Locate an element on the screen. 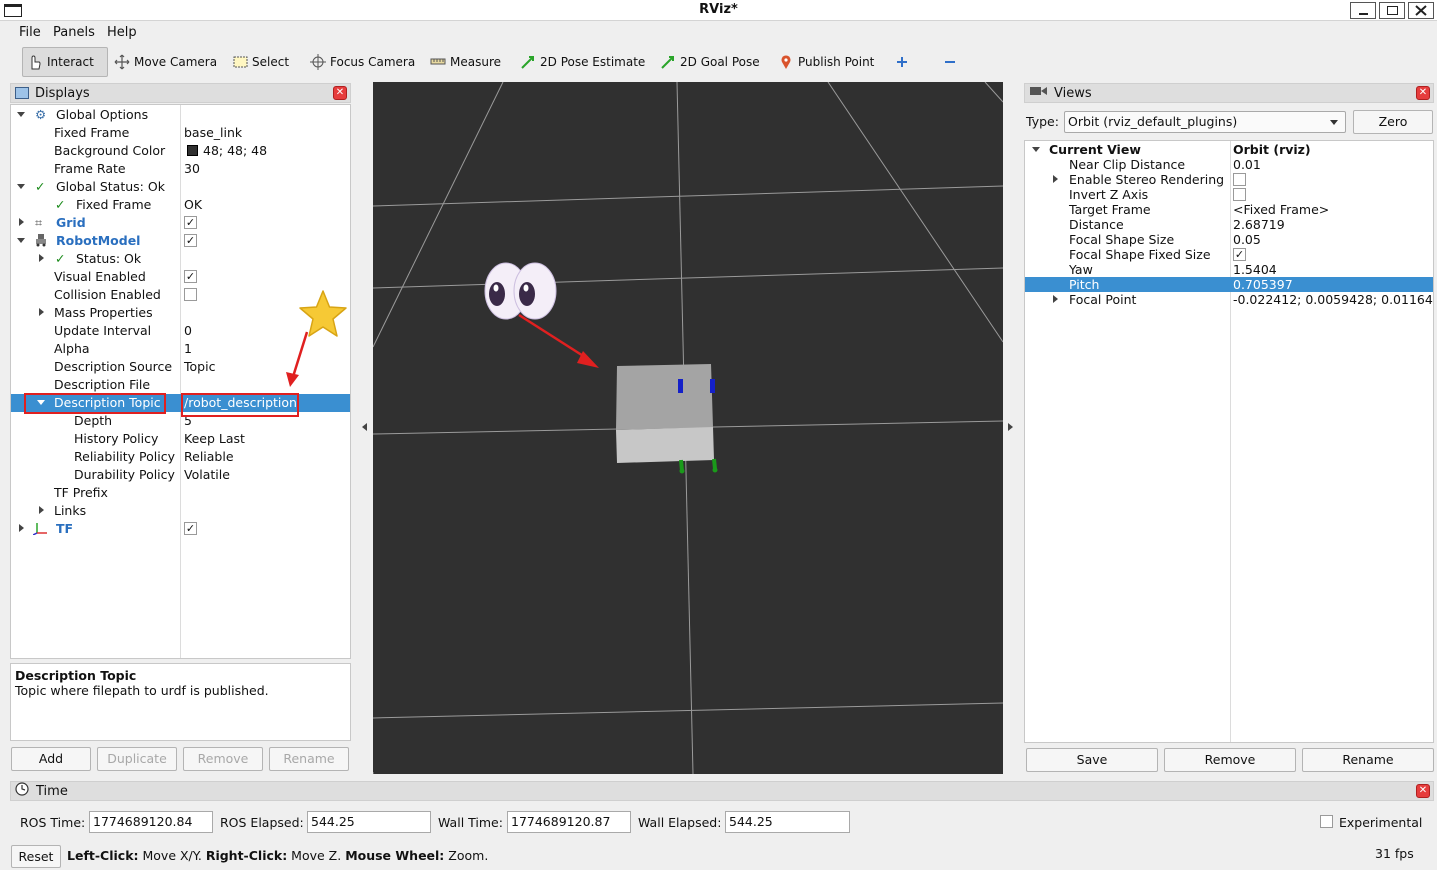 This screenshot has width=1437, height=870. wall-time-field: 1774689120.87 is located at coordinates (569, 822).